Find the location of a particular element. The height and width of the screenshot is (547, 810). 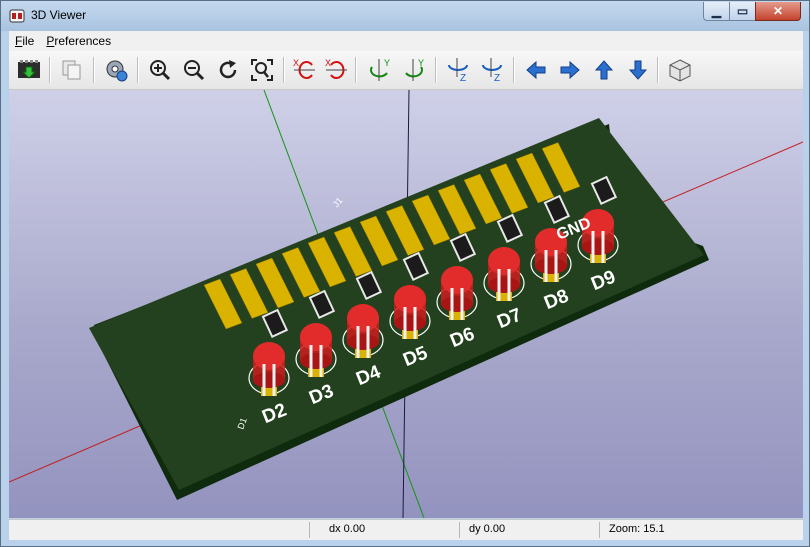

menu-preferences: Preferences is located at coordinates (78, 41).